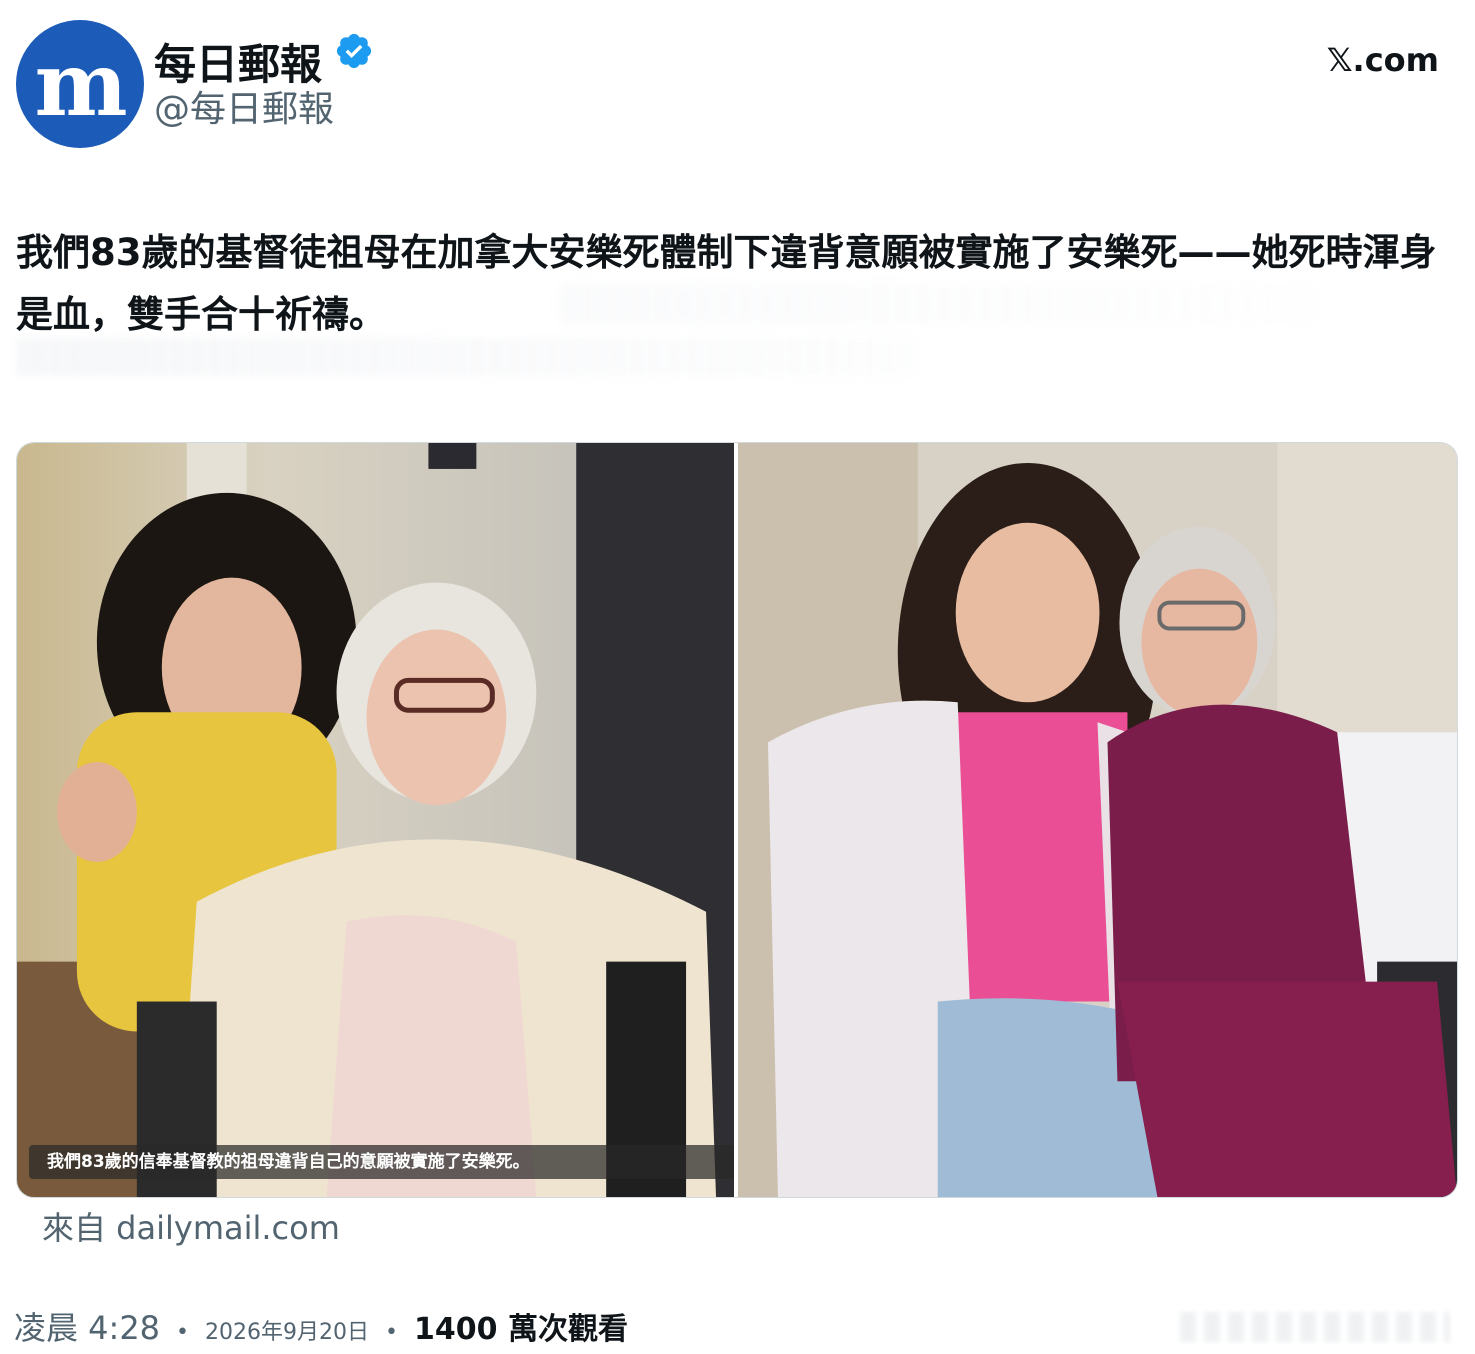 This screenshot has height=1354, width=1475. Describe the element at coordinates (1339, 60) in the screenshot. I see `x-logo-icon: 𝕏` at that location.